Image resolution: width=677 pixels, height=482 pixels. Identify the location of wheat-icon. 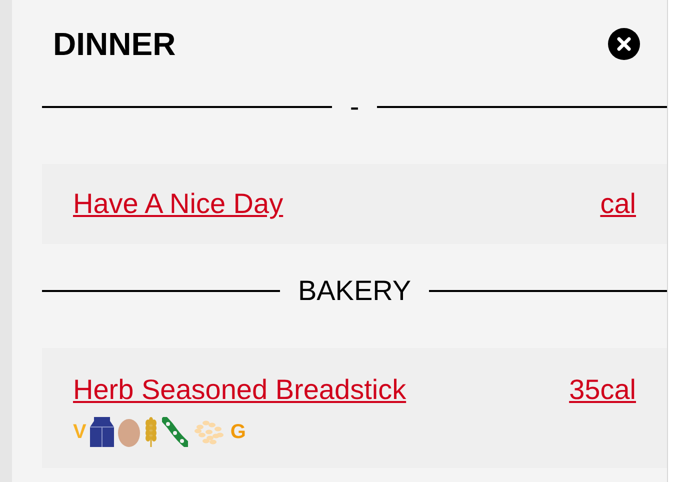
(151, 432).